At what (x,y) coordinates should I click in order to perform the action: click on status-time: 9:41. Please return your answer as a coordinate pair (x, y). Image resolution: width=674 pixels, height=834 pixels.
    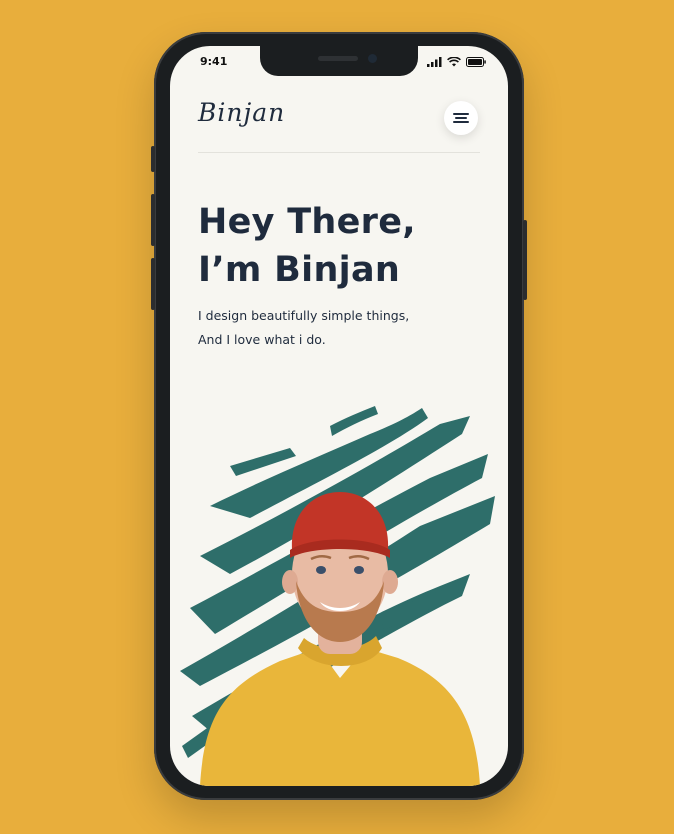
    Looking at the image, I should click on (214, 61).